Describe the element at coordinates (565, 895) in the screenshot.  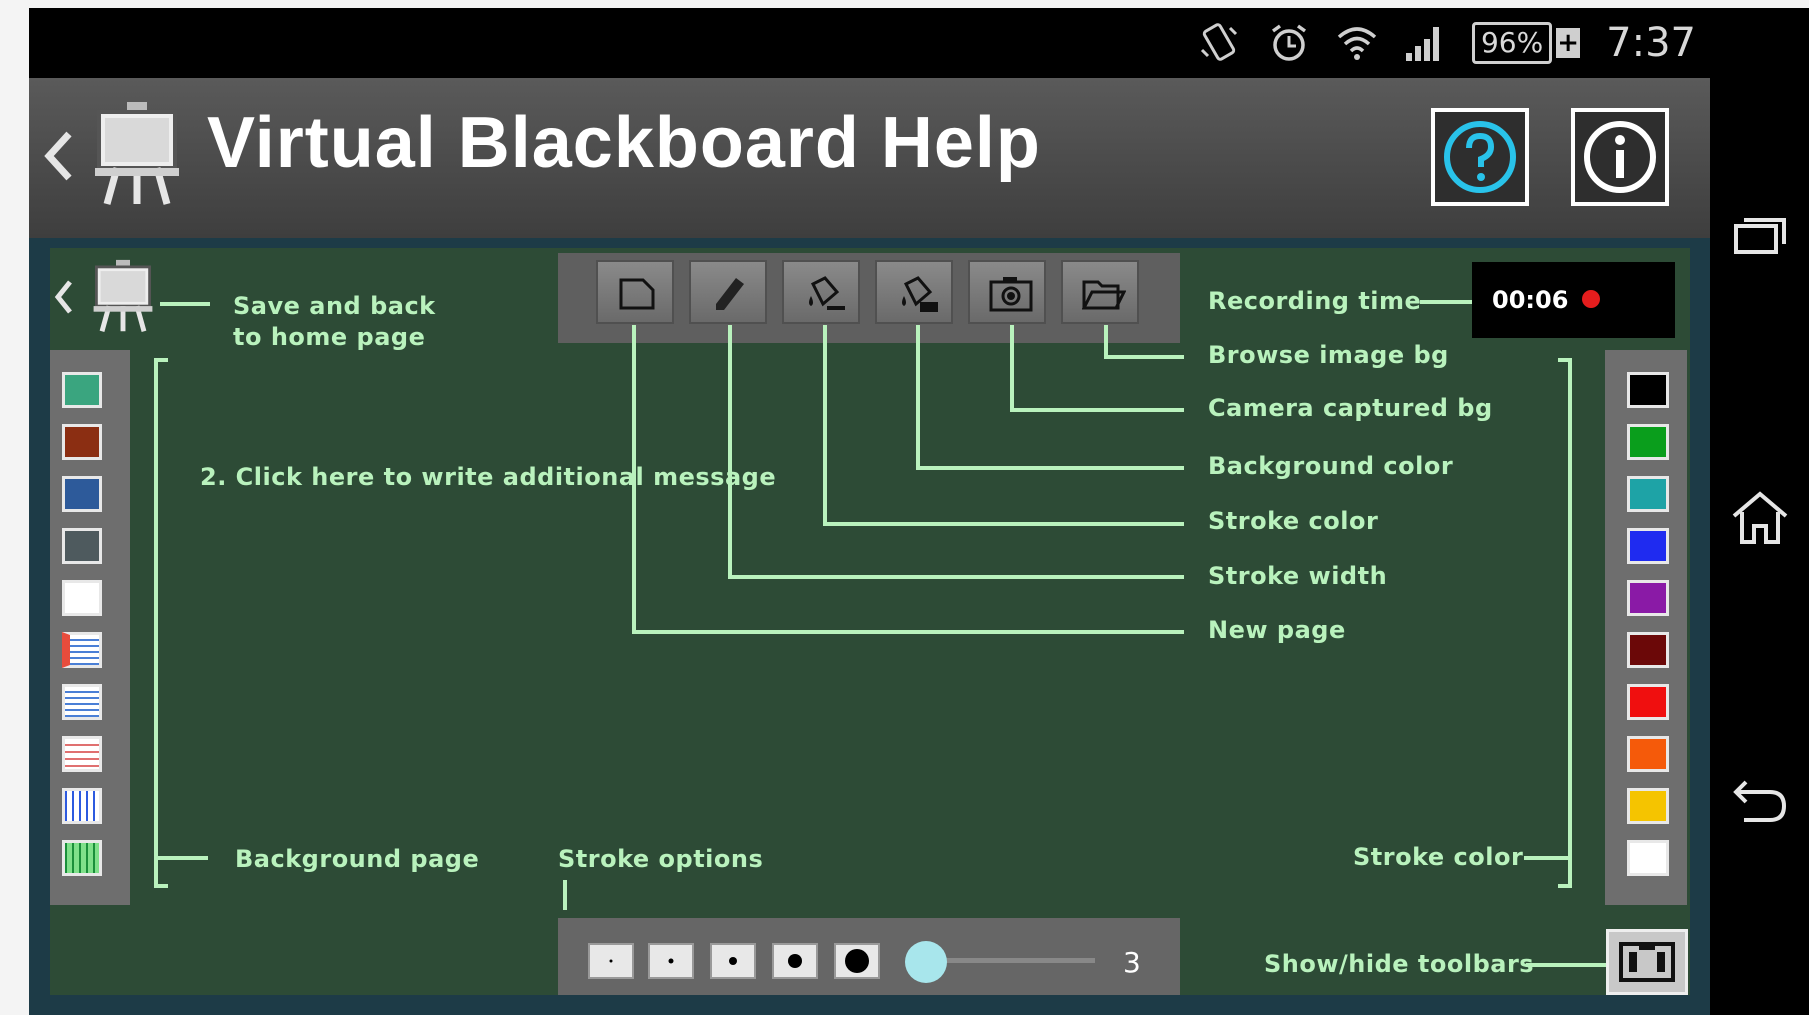
I see `callout-line-stroke-options` at that location.